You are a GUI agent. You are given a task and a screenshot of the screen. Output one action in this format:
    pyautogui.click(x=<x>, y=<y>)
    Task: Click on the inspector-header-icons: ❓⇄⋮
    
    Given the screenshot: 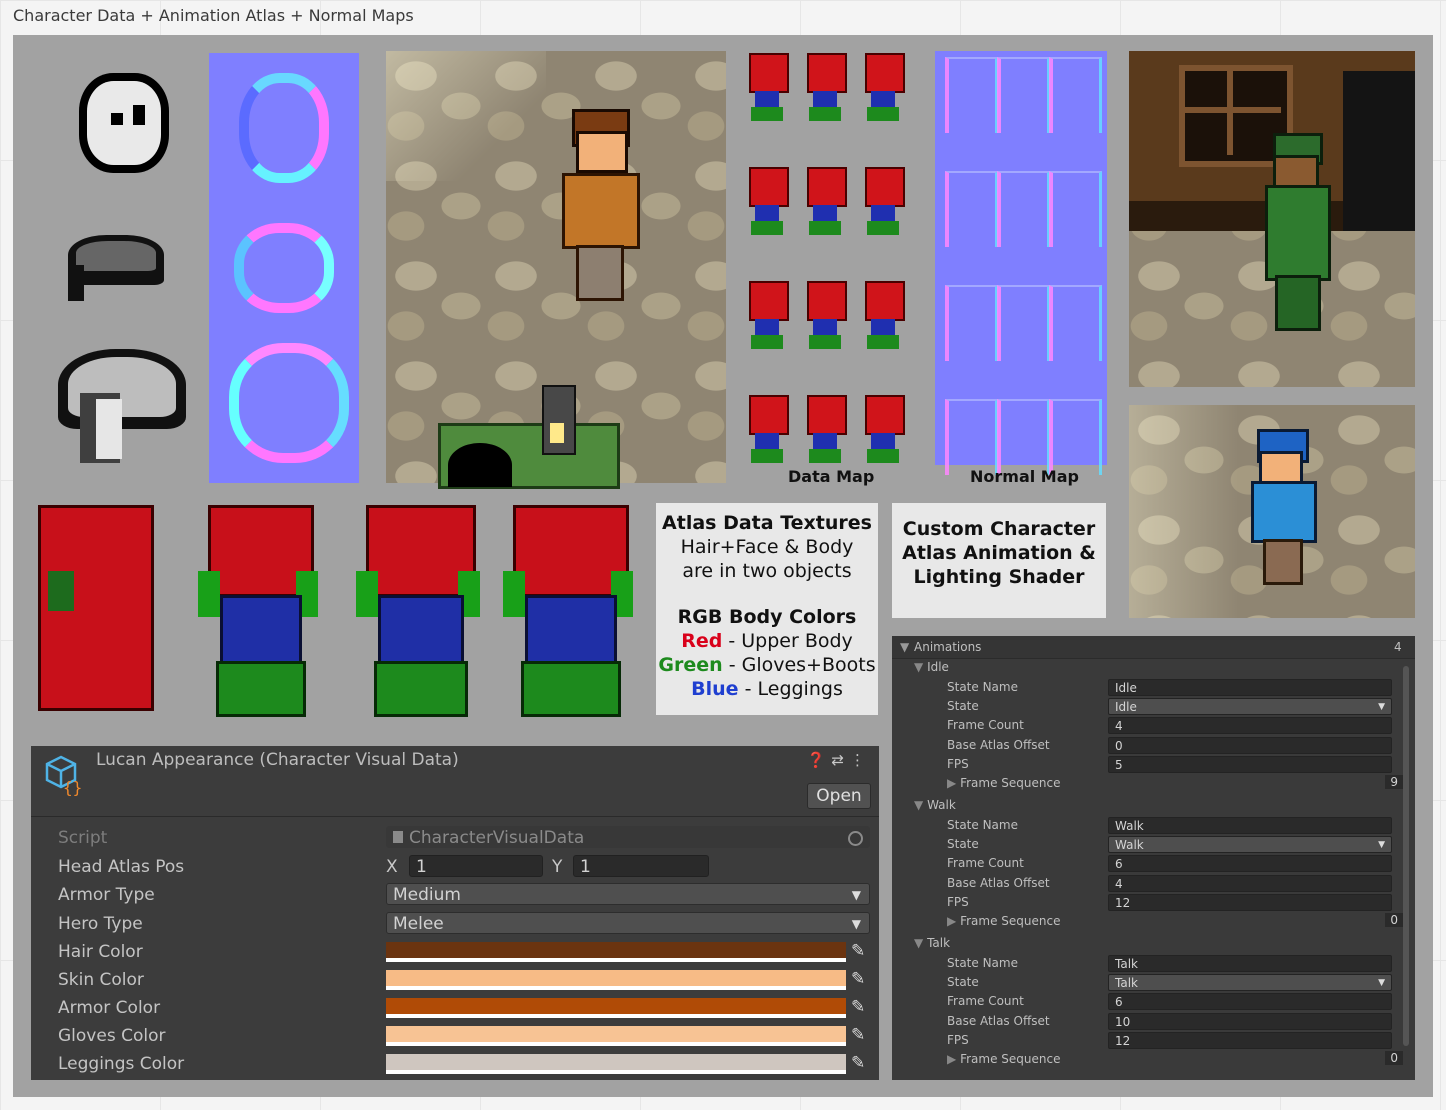 What is the action you would take?
    pyautogui.click(x=839, y=760)
    